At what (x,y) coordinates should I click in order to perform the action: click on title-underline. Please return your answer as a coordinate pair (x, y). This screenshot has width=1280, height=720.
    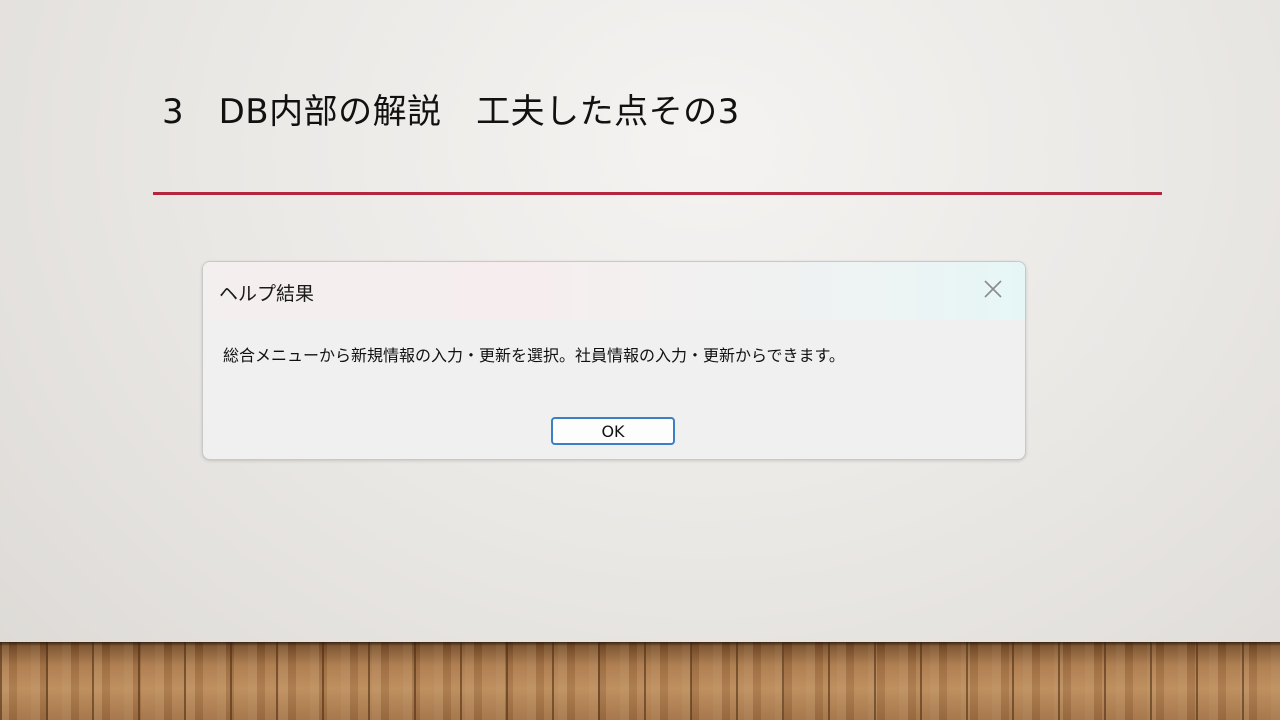
    Looking at the image, I should click on (657, 193).